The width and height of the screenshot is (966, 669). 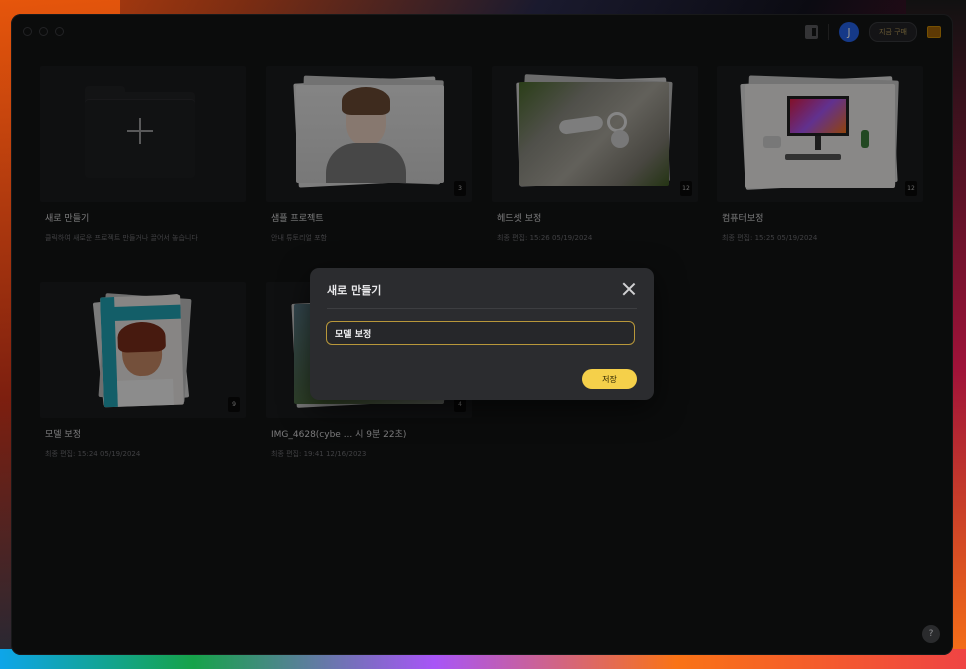 What do you see at coordinates (354, 290) in the screenshot?
I see `dialog-title: 새로 만들기` at bounding box center [354, 290].